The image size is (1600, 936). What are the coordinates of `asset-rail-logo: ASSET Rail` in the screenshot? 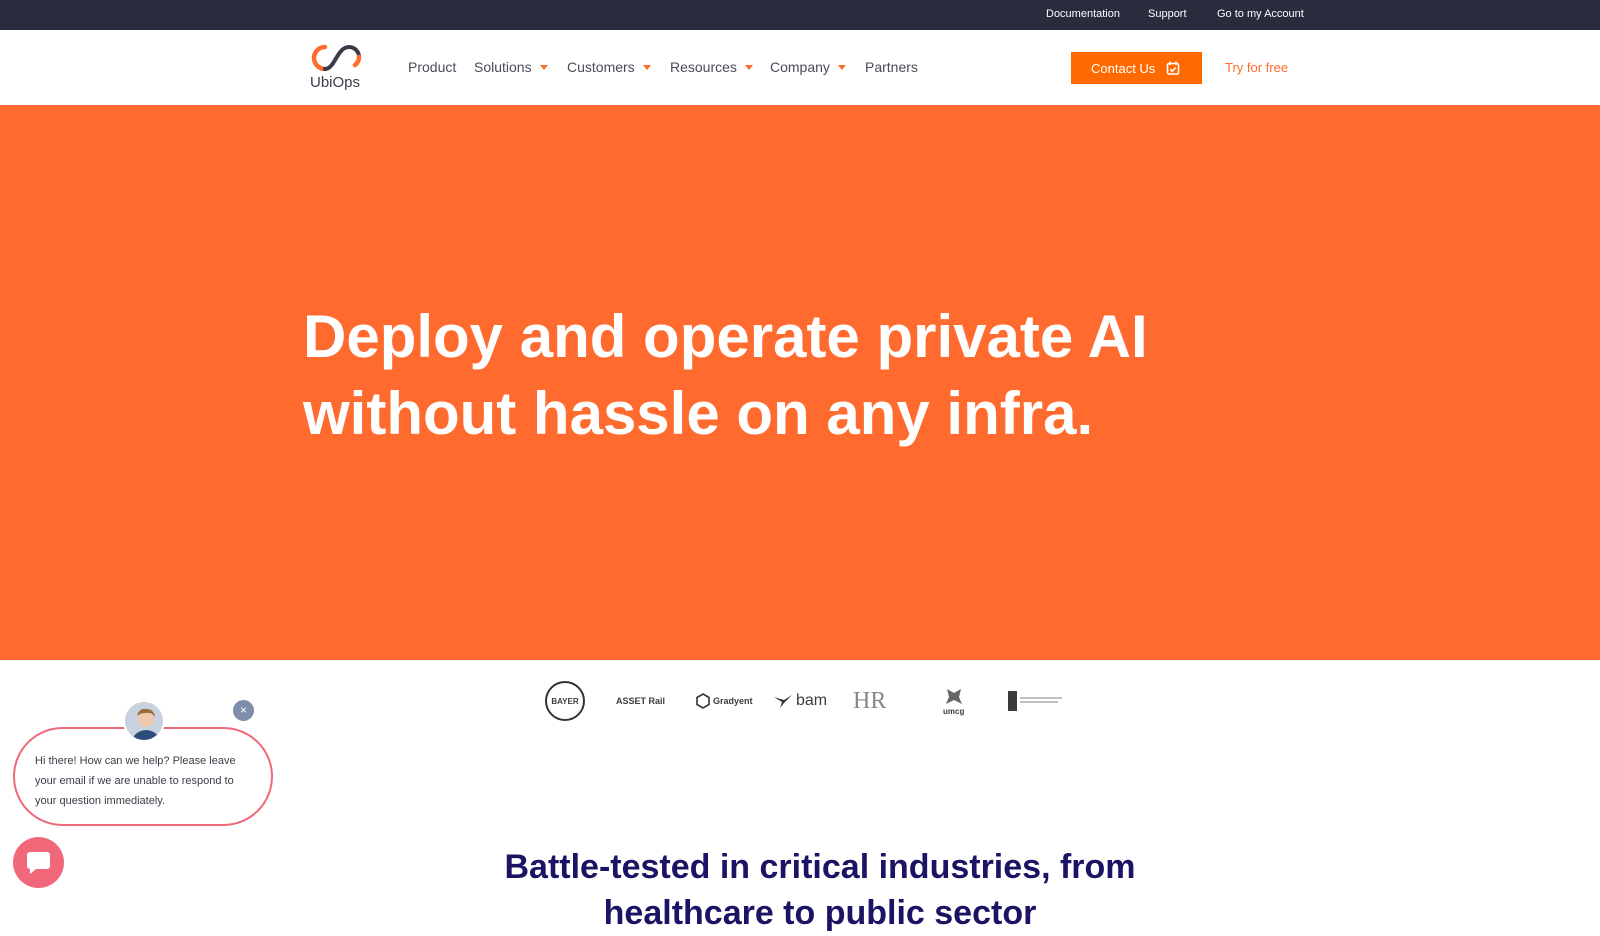 It's located at (640, 701).